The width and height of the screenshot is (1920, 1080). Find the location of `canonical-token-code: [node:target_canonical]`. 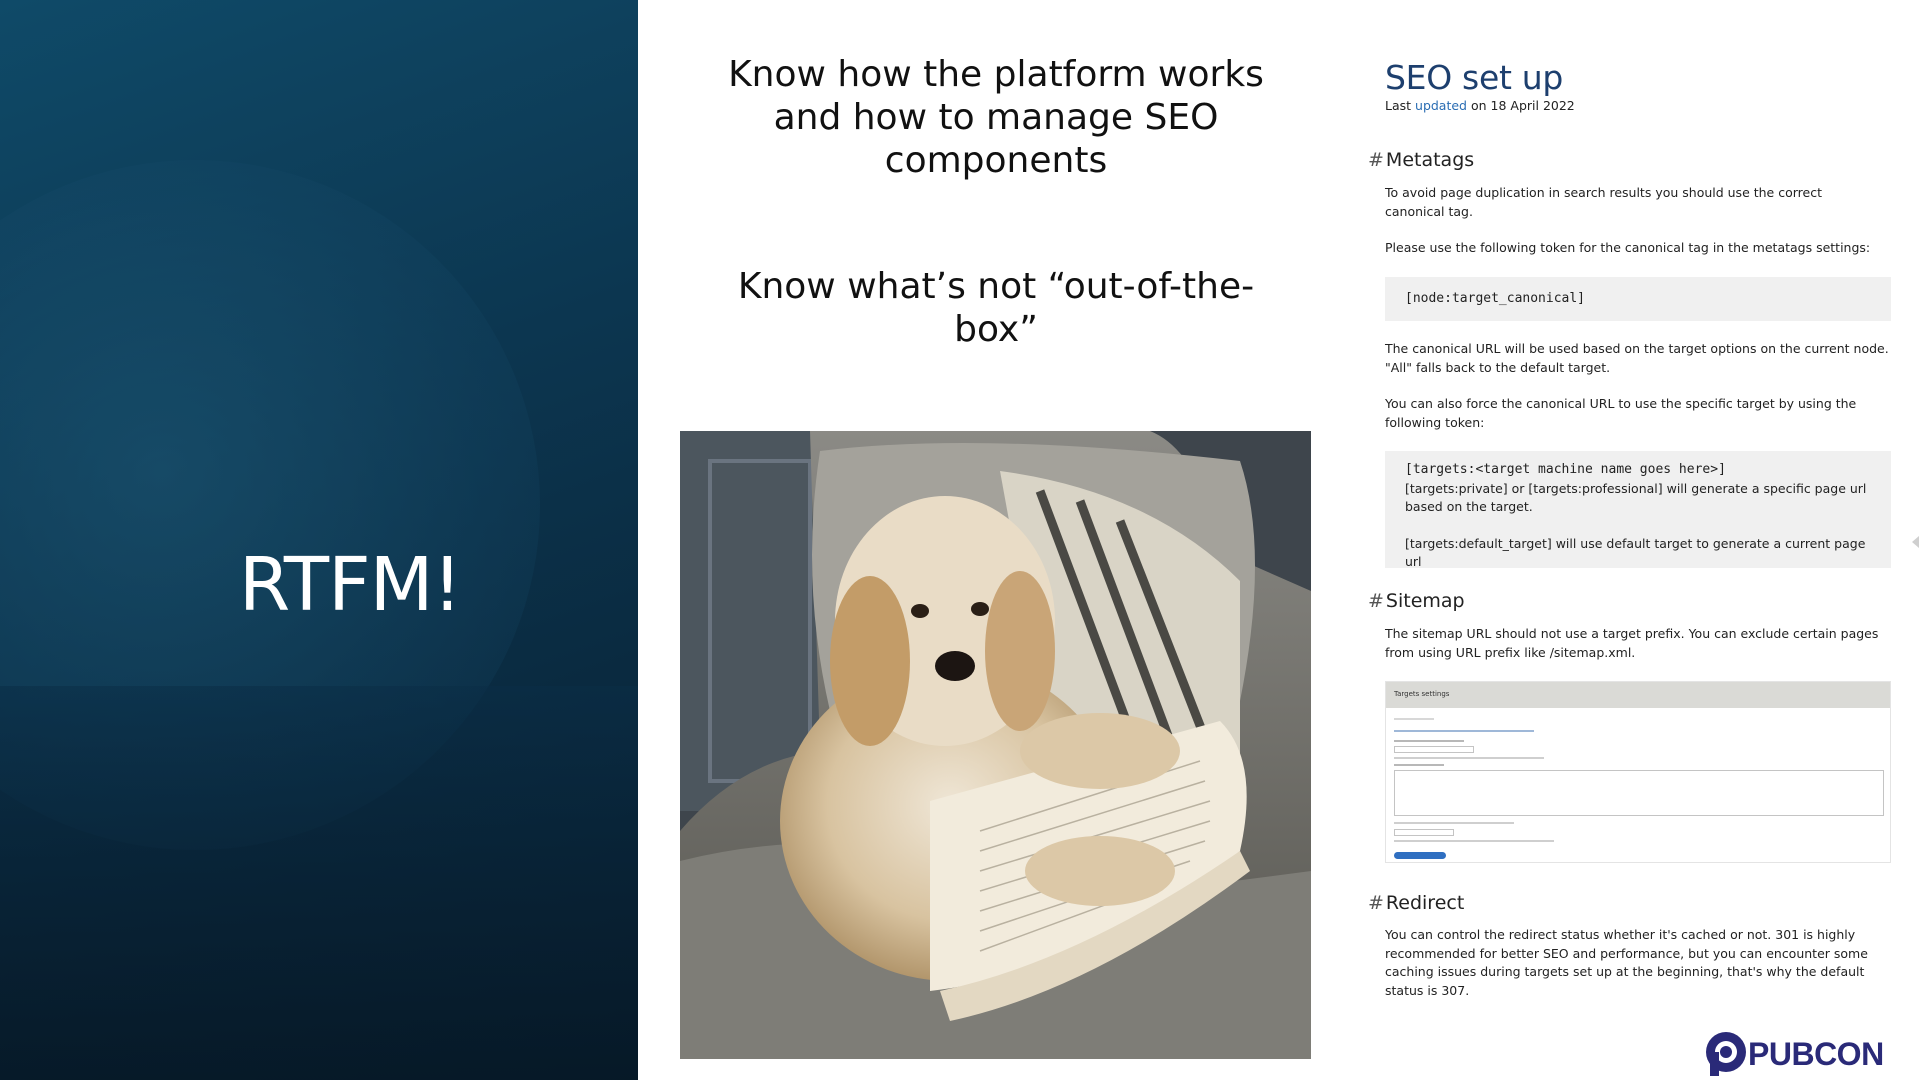

canonical-token-code: [node:target_canonical] is located at coordinates (1638, 299).